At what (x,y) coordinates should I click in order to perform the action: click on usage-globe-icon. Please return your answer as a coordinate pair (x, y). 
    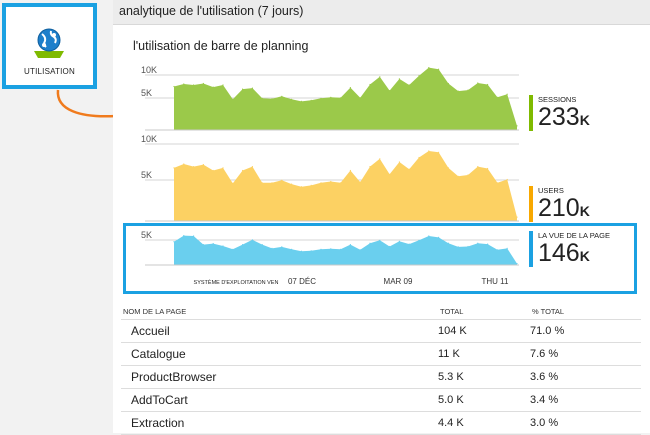
    Looking at the image, I should click on (49, 43).